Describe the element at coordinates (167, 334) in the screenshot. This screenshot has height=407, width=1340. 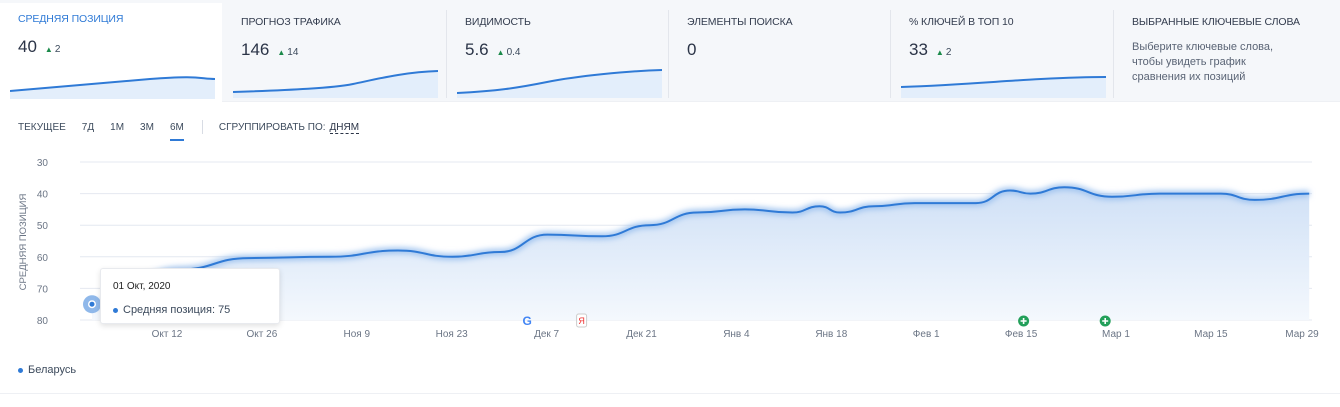
I see `x-tick-label: Окт 12` at that location.